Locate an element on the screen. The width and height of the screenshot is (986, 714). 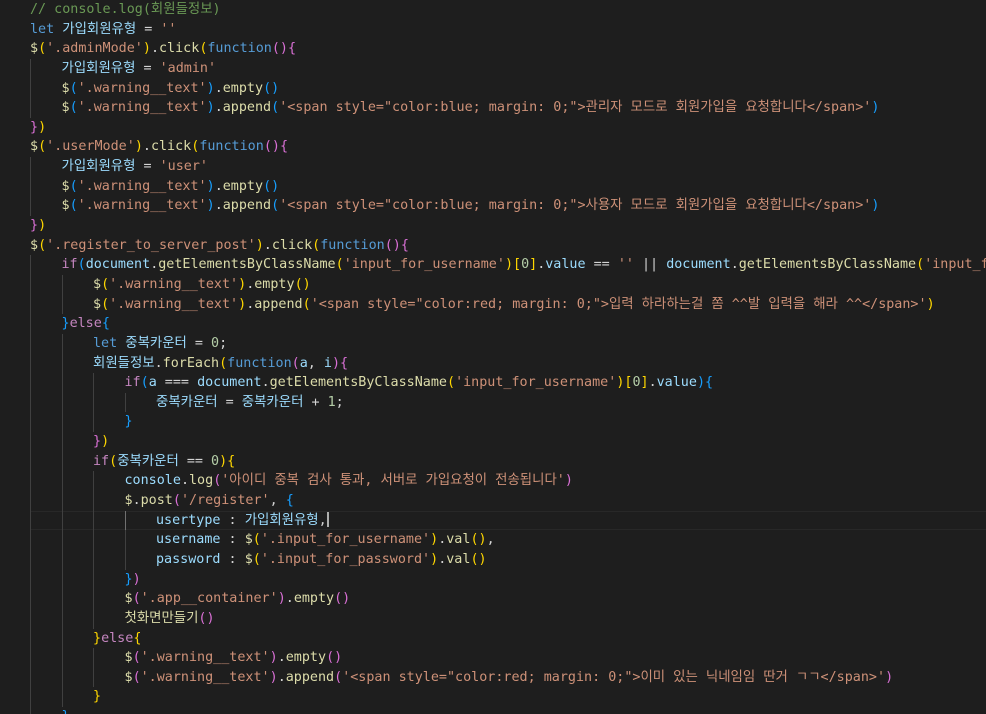
code-text: }) is located at coordinates (38, 225).